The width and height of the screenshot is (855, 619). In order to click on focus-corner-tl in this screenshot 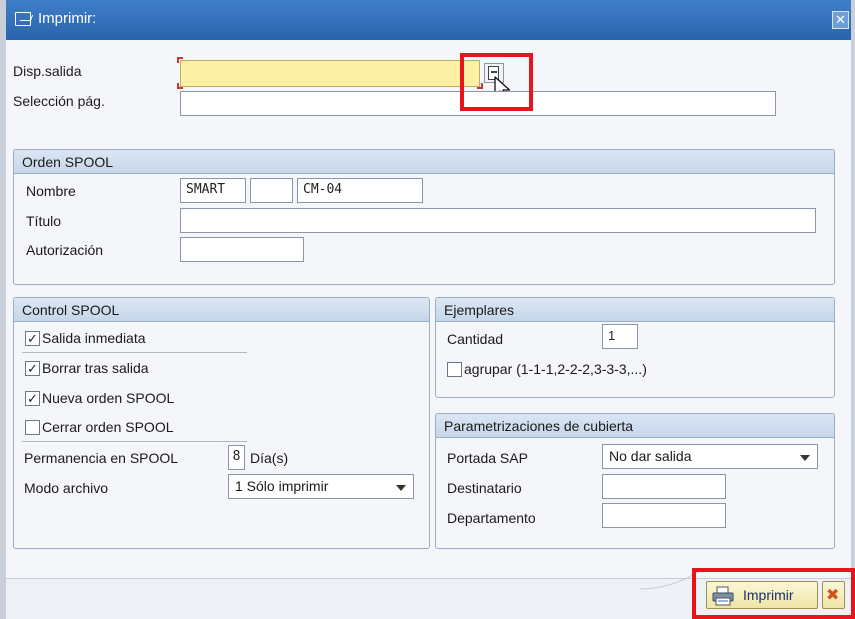, I will do `click(180, 60)`.